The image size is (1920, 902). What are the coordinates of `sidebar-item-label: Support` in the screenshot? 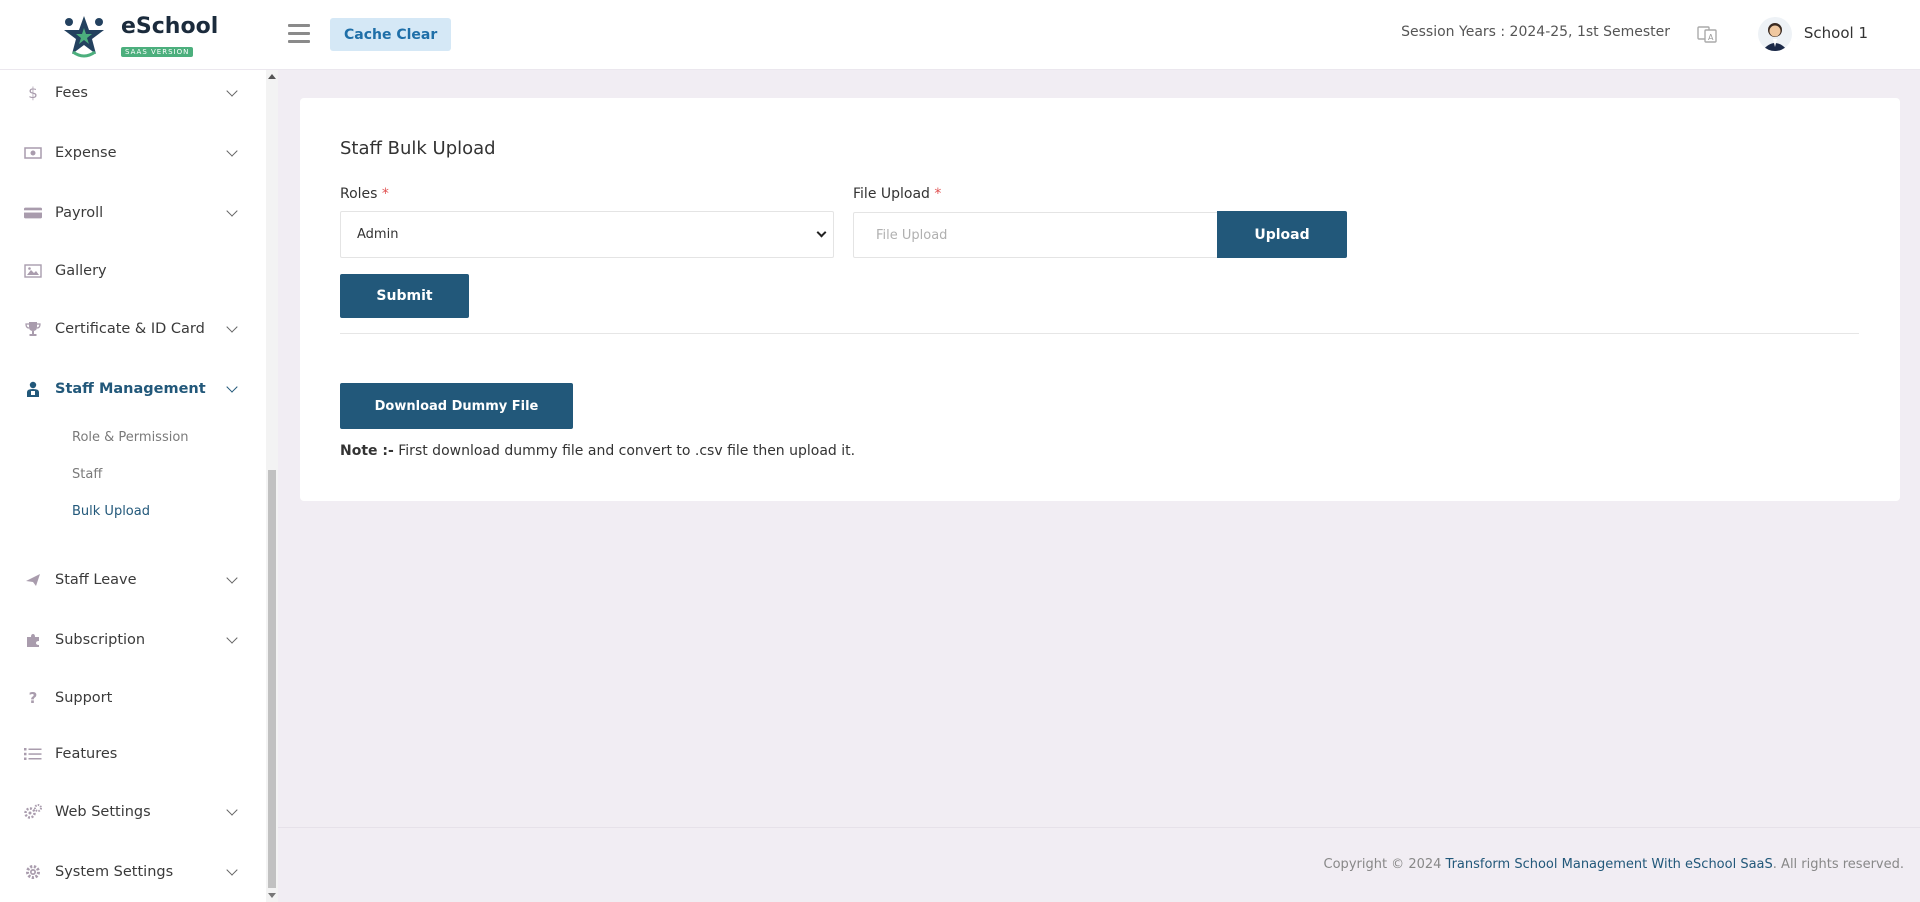 It's located at (84, 698).